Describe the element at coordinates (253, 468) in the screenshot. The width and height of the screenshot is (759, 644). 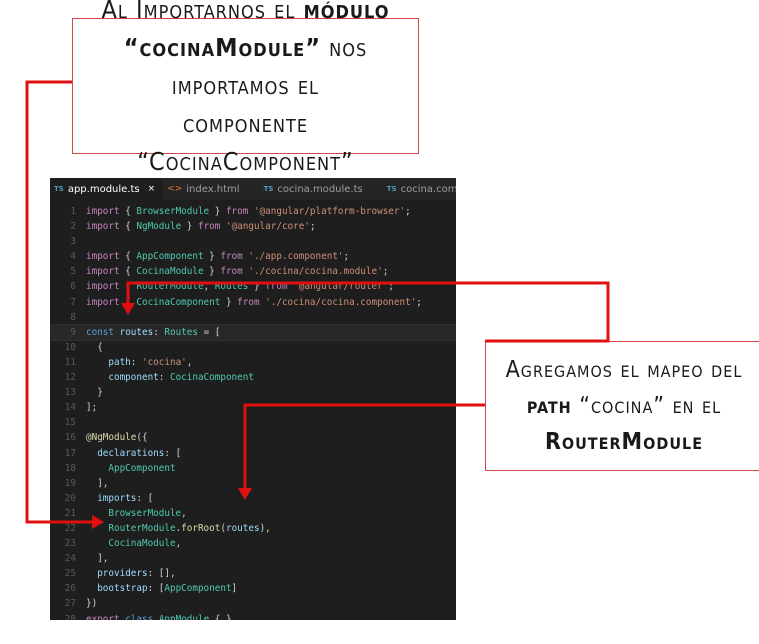
I see `code-line: 18 AppComponent` at that location.